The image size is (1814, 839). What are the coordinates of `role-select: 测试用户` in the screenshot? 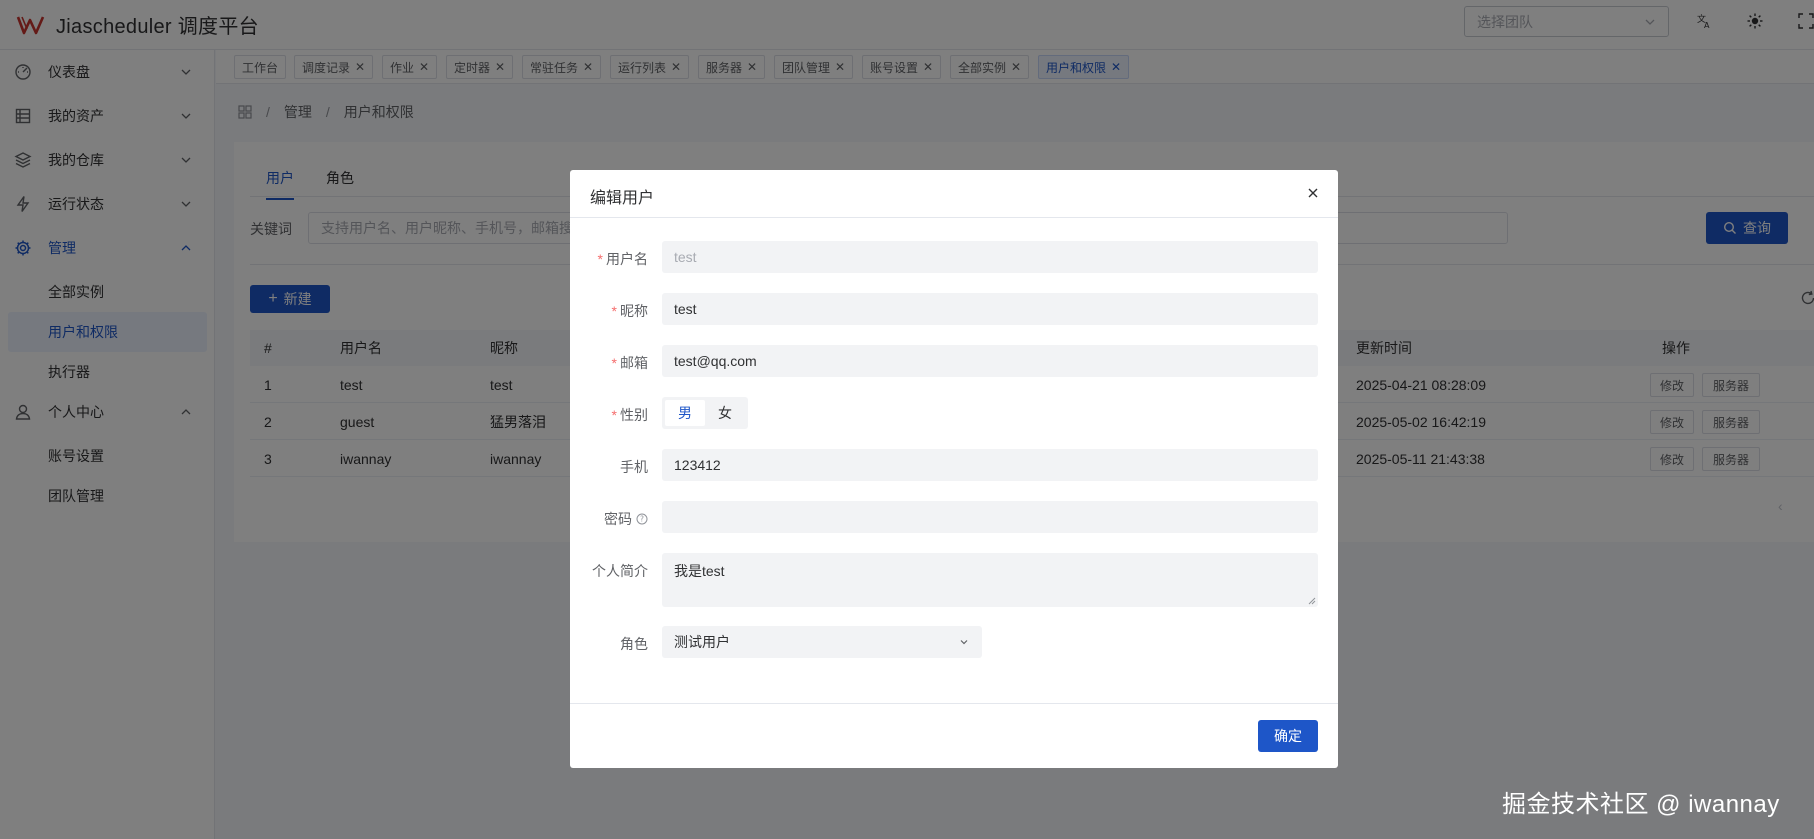 It's located at (822, 642).